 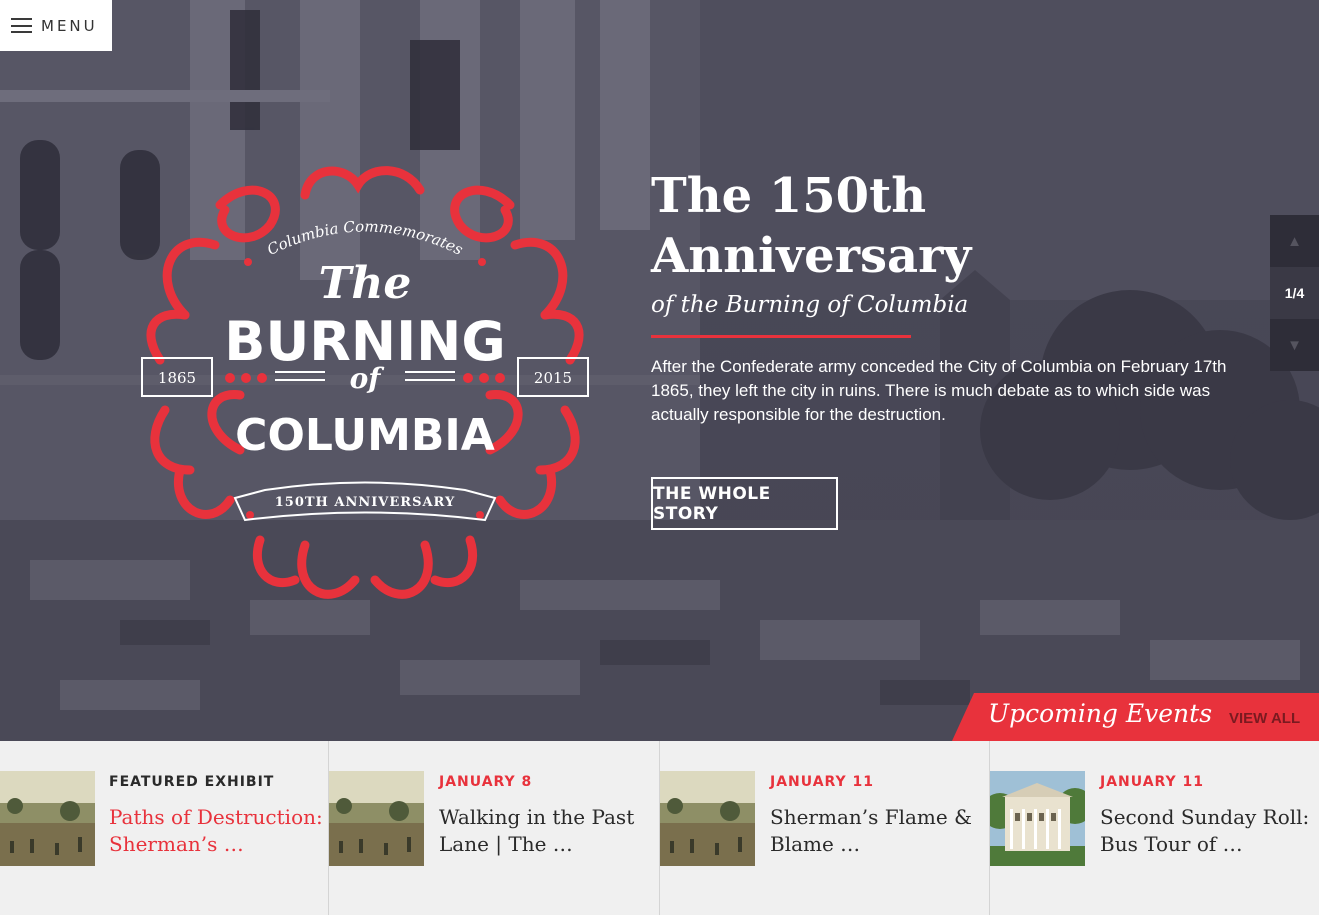 I want to click on hero-title: The 150th Anniversary, so click(x=811, y=226).